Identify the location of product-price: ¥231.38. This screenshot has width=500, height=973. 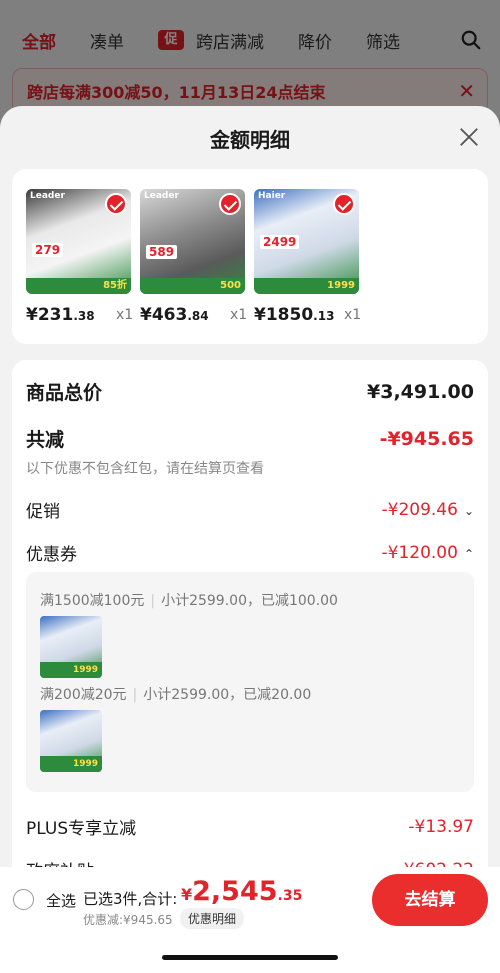
(60, 315).